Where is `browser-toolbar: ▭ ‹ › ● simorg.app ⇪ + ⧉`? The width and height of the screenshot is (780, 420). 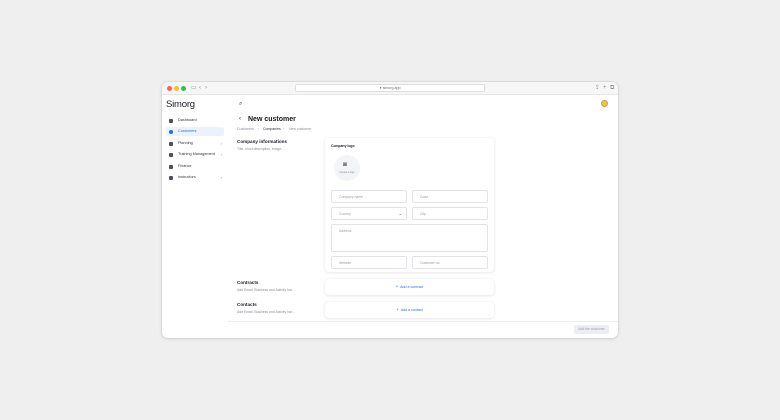
browser-toolbar: ▭ ‹ › ● simorg.app ⇪ + ⧉ is located at coordinates (390, 88).